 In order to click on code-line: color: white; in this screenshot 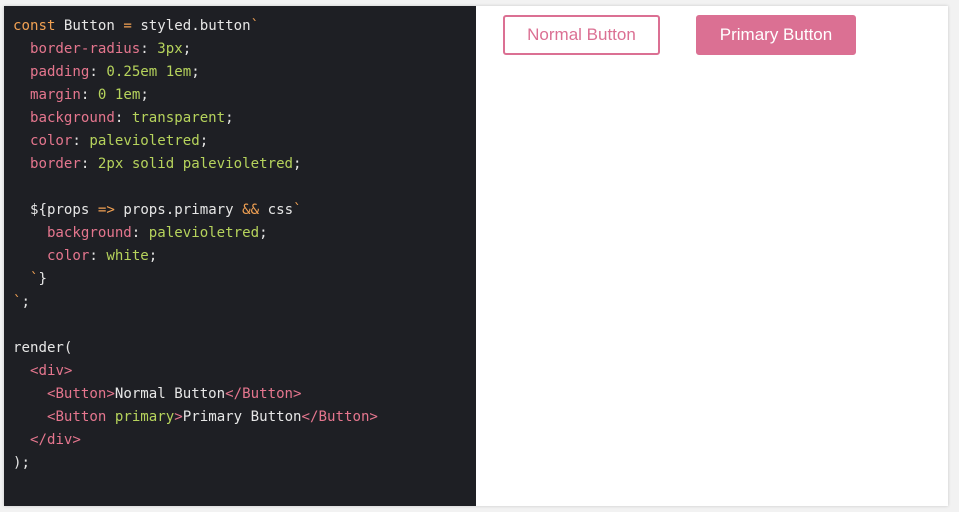, I will do `click(244, 256)`.